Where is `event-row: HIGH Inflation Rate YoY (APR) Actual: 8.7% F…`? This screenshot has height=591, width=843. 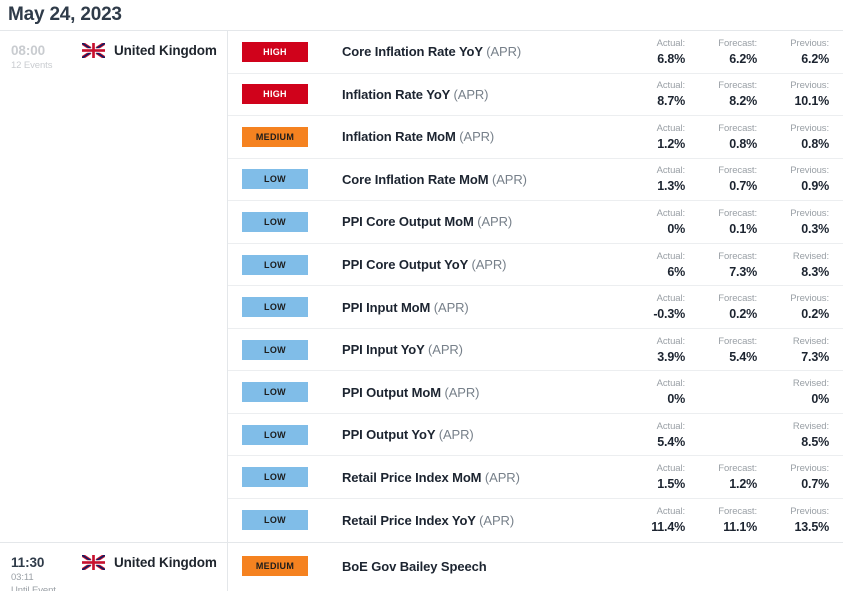 event-row: HIGH Inflation Rate YoY (APR) Actual: 8.7% F… is located at coordinates (535, 95).